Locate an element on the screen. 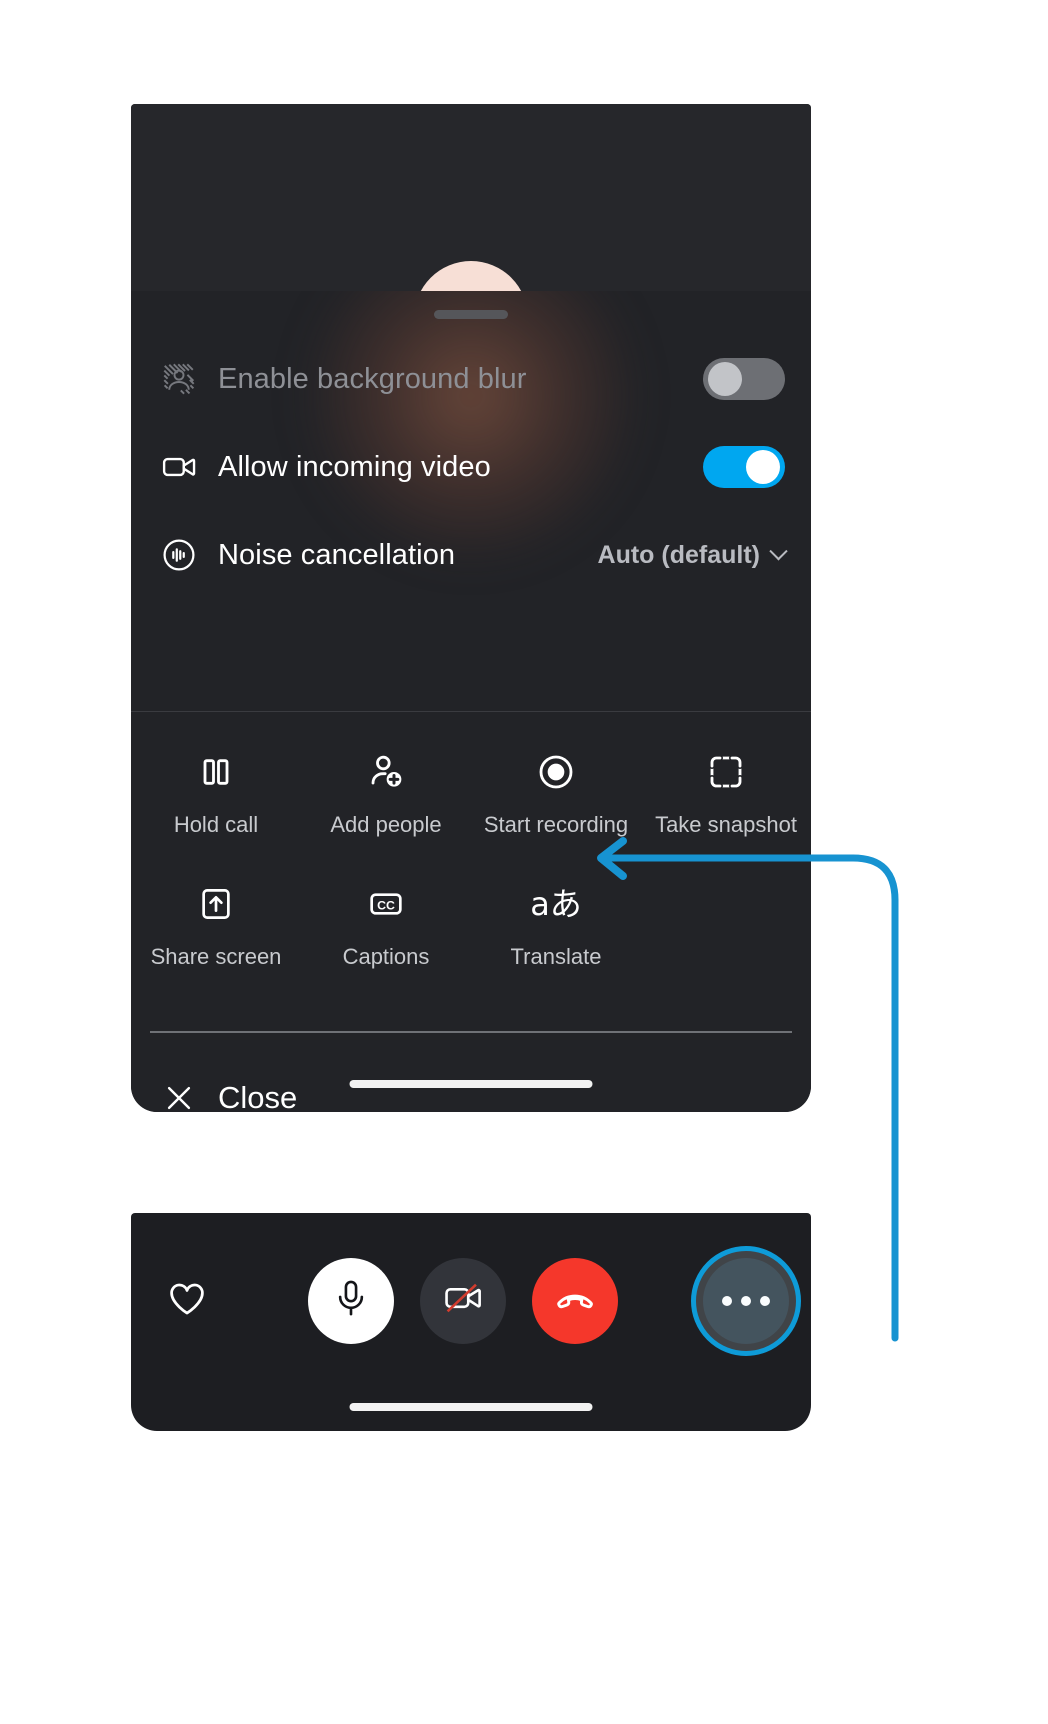 This screenshot has height=1724, width=1048. action-add-people: Add people is located at coordinates (386, 782).